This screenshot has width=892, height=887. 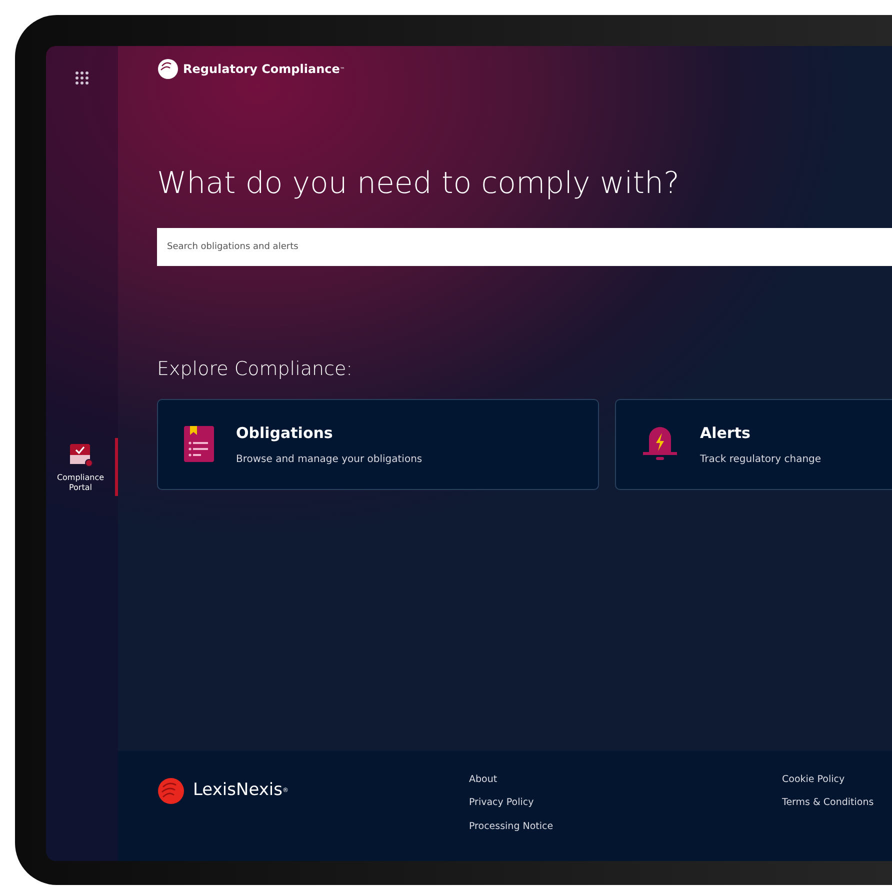 I want to click on footer-link: Cookie Policy, so click(x=828, y=780).